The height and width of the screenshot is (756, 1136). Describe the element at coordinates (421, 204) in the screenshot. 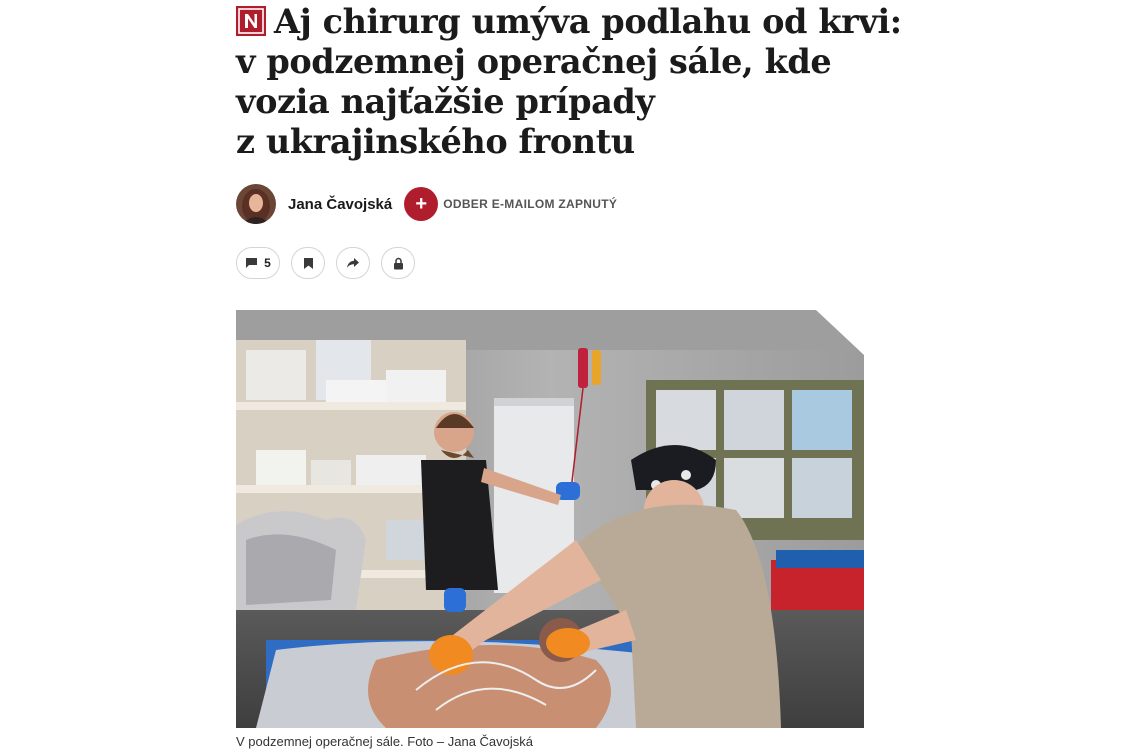

I see `subscribe-plus-icon: +` at that location.